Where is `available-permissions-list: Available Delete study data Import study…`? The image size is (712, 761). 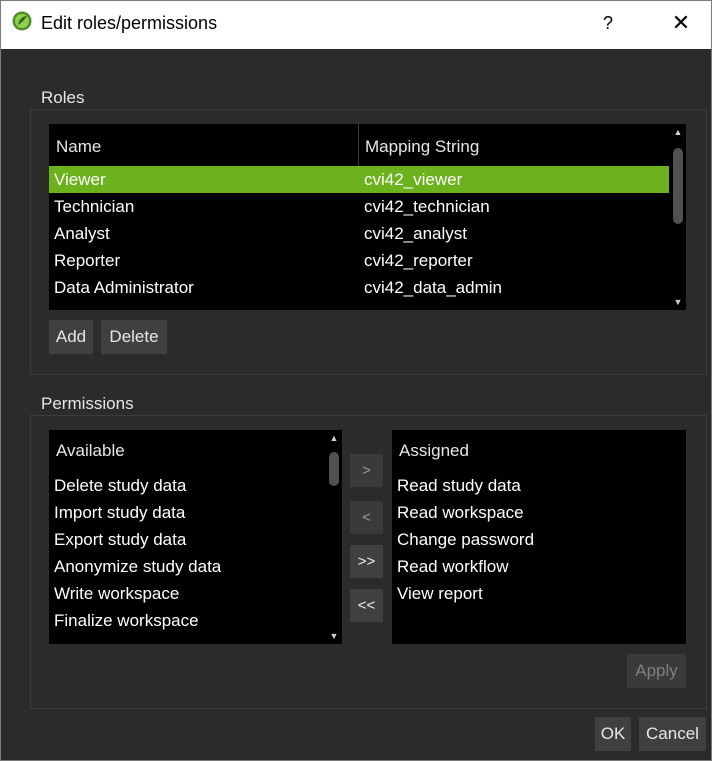
available-permissions-list: Available Delete study data Import study… is located at coordinates (195, 537).